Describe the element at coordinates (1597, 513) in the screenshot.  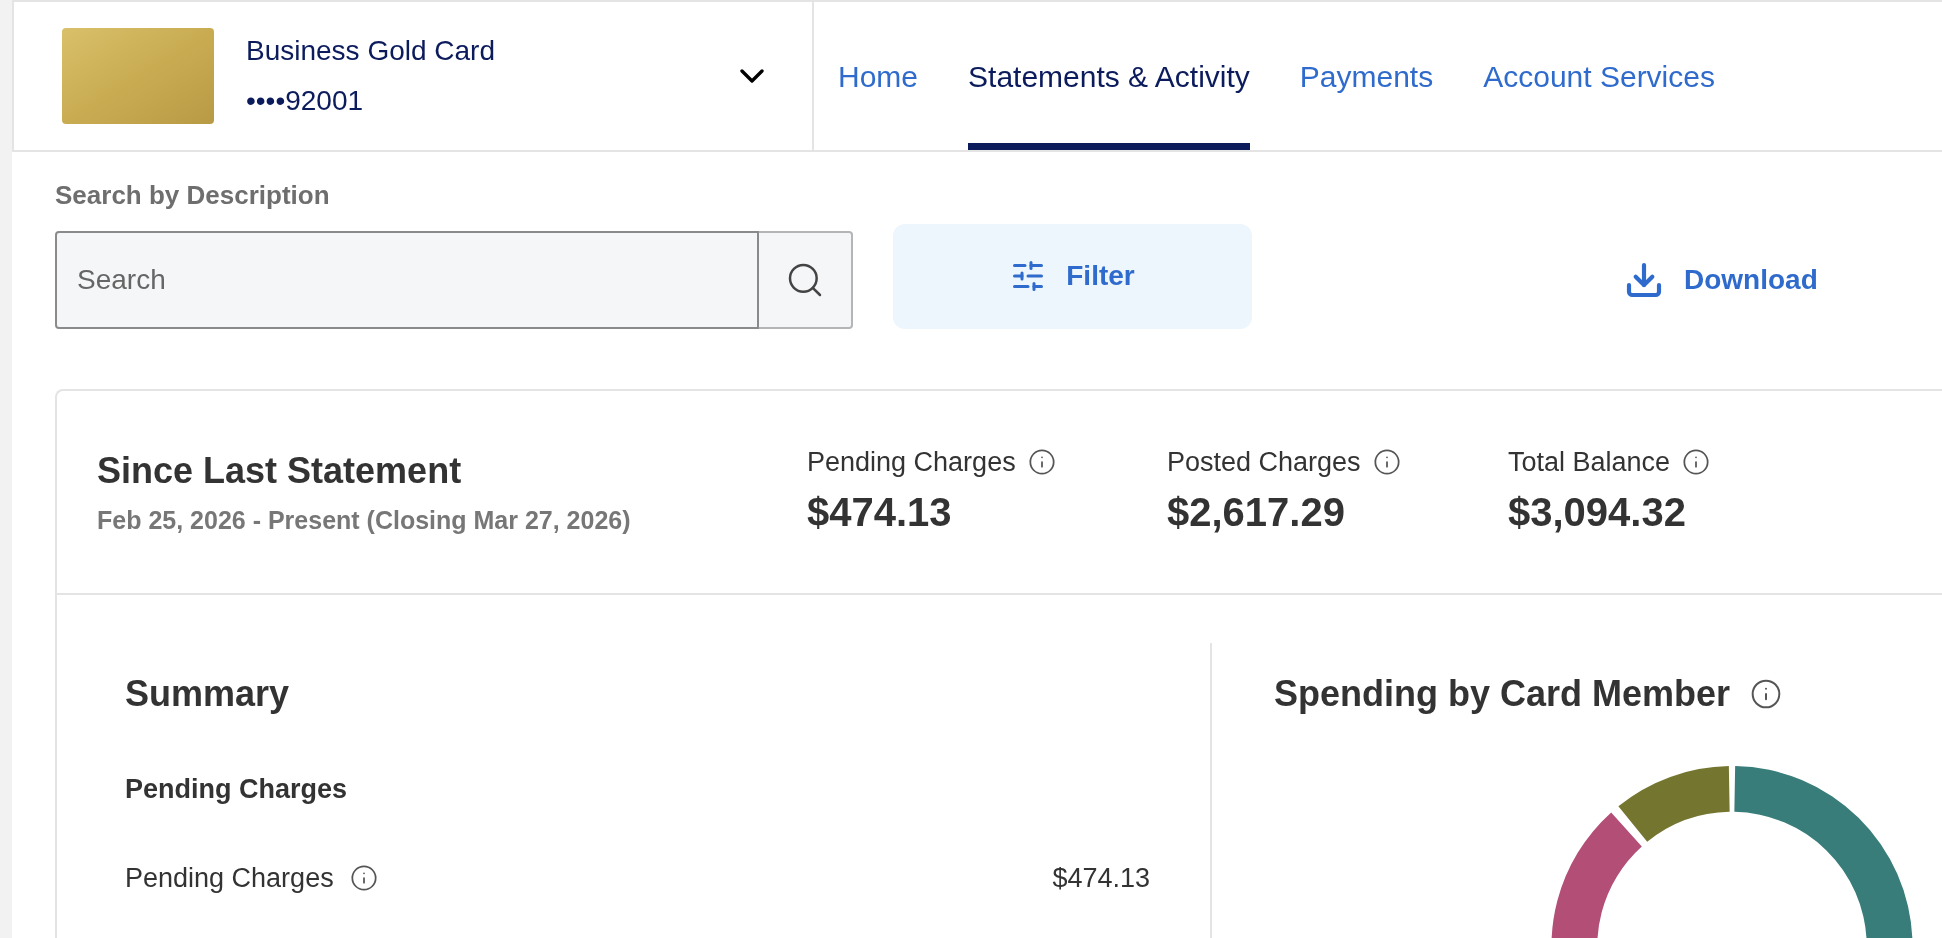
I see `metric-value: $3,094.32` at that location.